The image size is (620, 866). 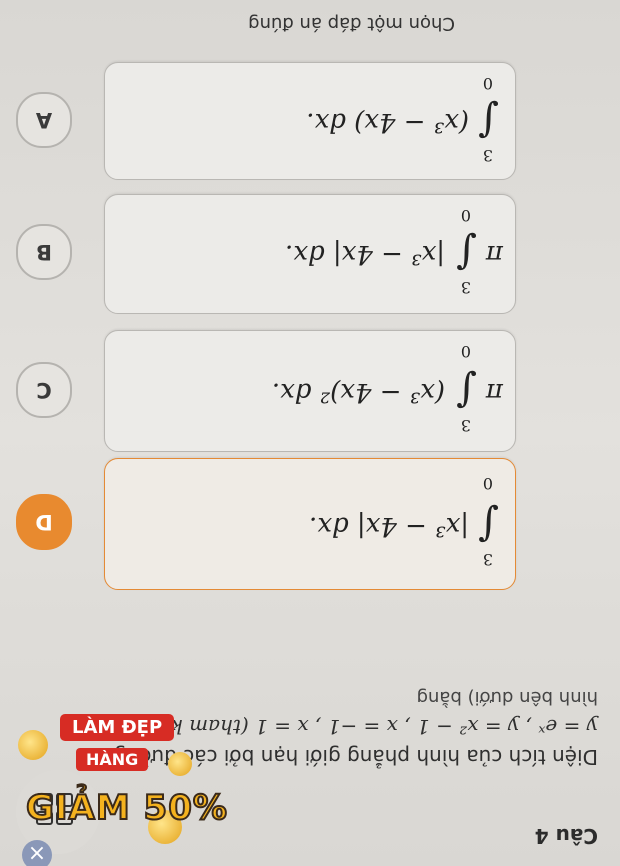 I want to click on ad-label-bottom: LÀM ĐẸP, so click(x=117, y=727).